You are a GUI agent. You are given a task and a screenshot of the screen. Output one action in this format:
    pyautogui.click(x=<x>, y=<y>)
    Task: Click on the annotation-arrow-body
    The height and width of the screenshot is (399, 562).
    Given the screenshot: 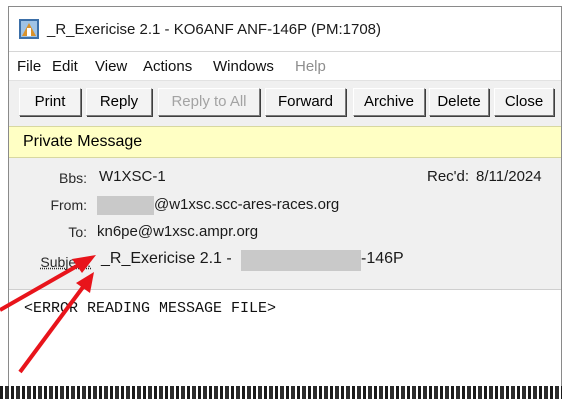 What is the action you would take?
    pyautogui.click(x=53, y=327)
    